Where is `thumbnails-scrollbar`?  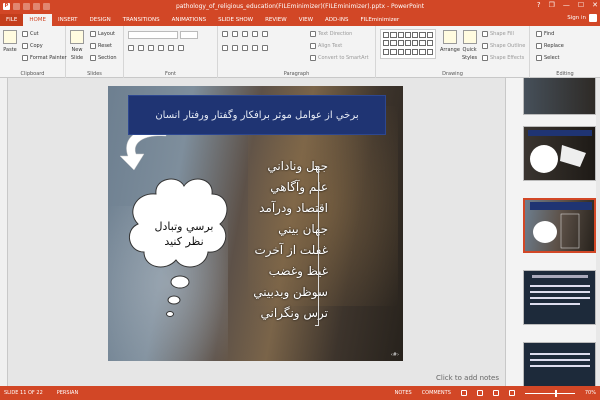
thumbnails-scrollbar is located at coordinates (598, 232).